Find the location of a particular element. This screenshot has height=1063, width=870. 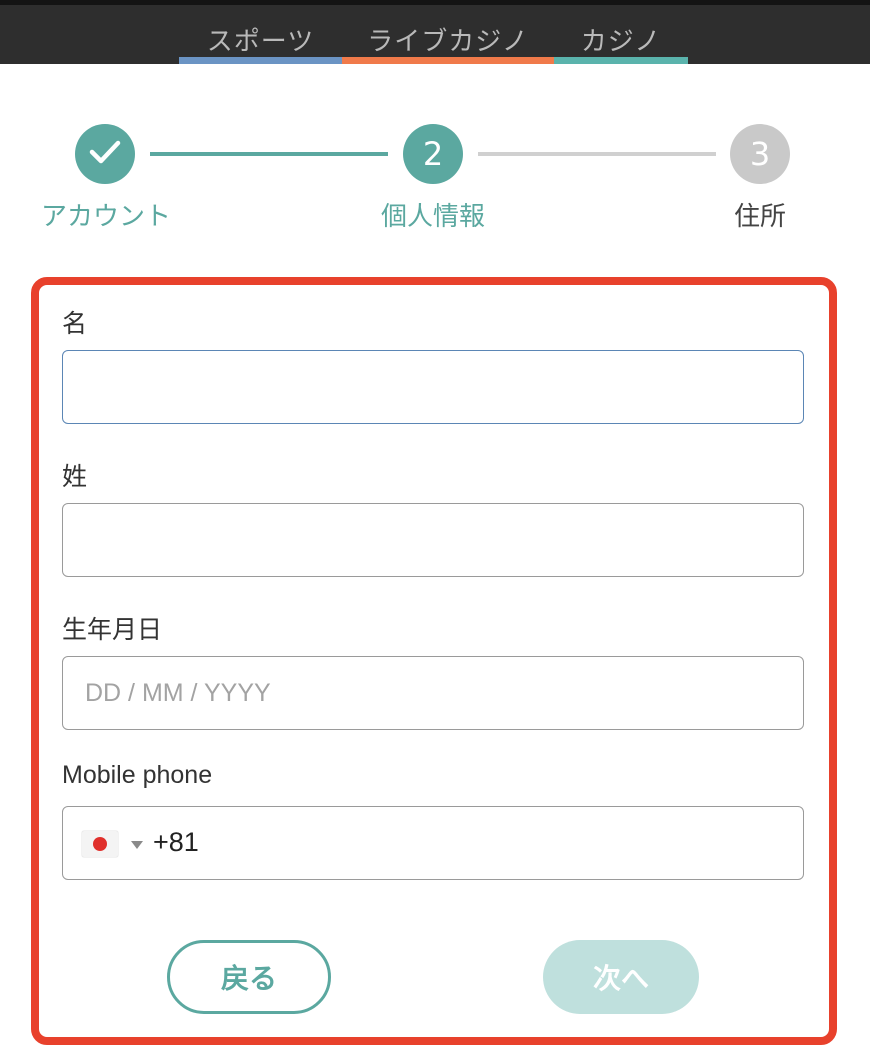

next-button: 次へ is located at coordinates (621, 977).